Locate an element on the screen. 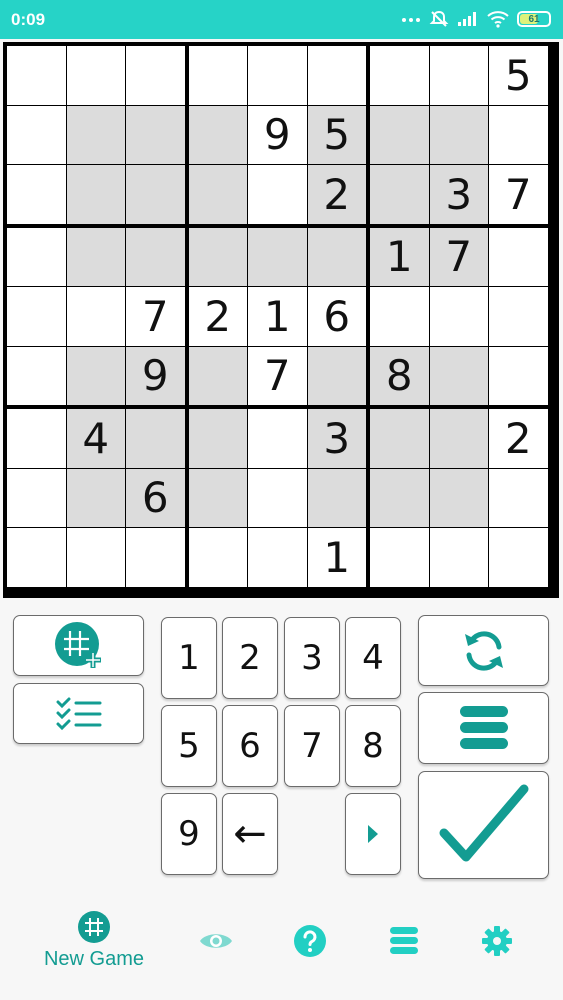  check-solution-button is located at coordinates (483, 825).